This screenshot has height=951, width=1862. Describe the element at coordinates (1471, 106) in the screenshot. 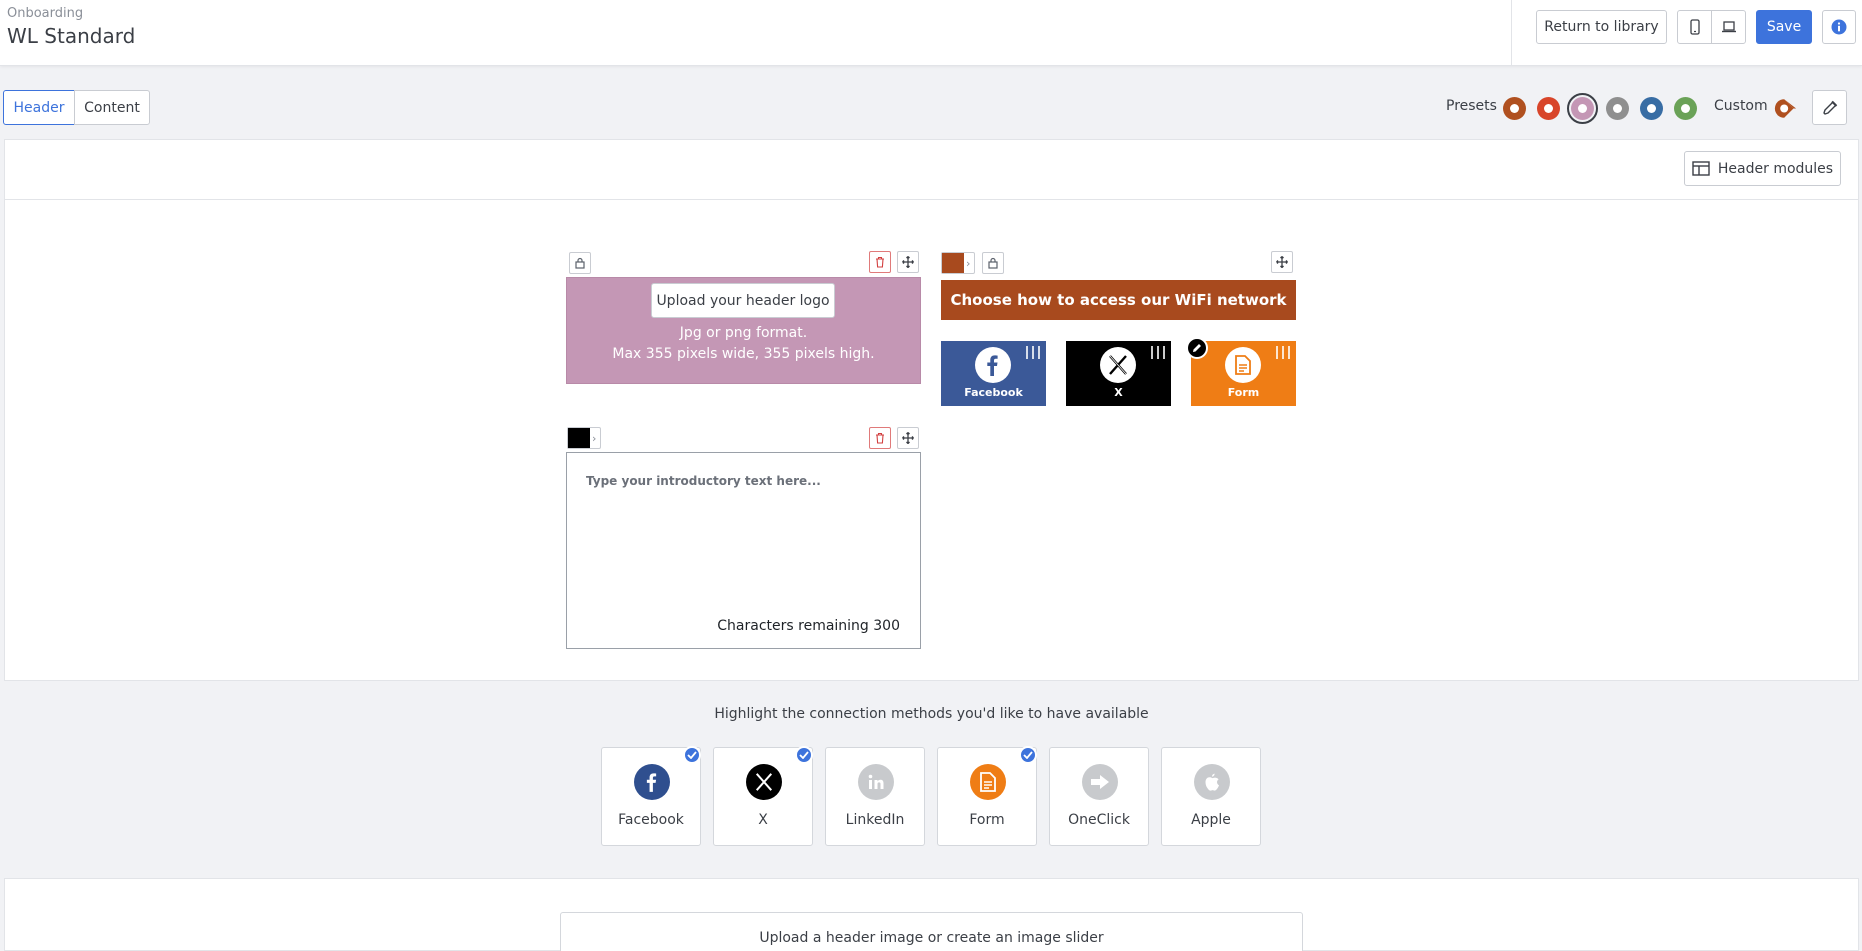

I see `presets-label: Presets` at that location.